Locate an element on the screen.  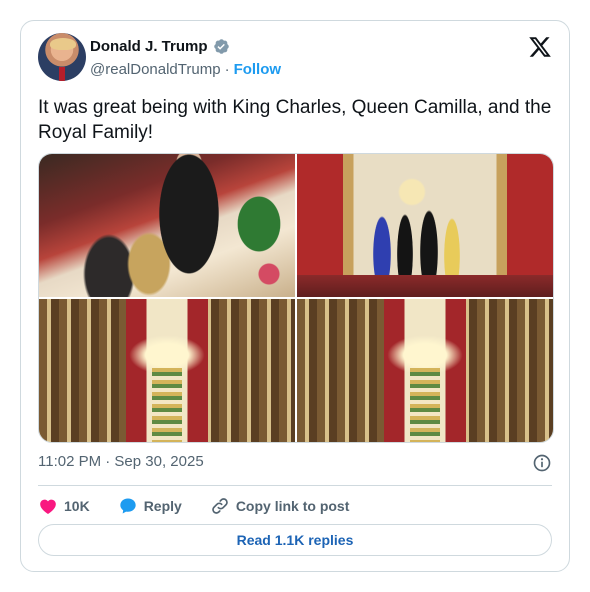
like-button: 10K is located at coordinates (64, 506).